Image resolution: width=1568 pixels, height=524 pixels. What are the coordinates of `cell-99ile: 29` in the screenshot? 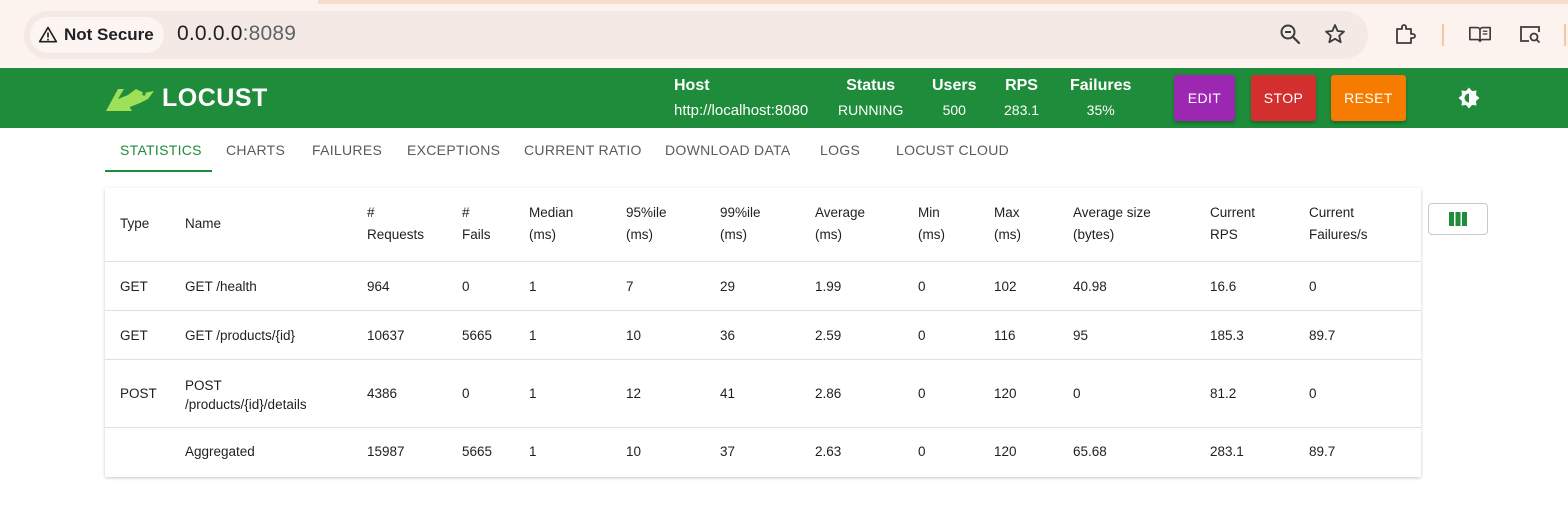 It's located at (728, 286).